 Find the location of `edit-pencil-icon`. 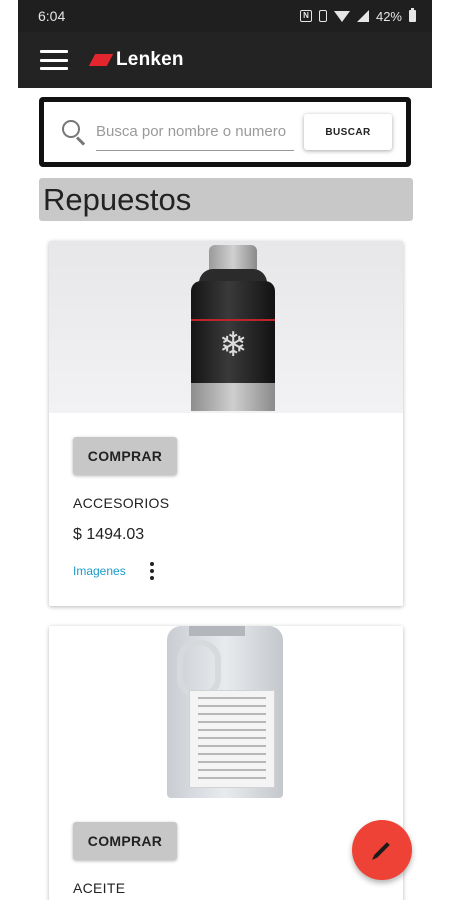

edit-pencil-icon is located at coordinates (382, 850).